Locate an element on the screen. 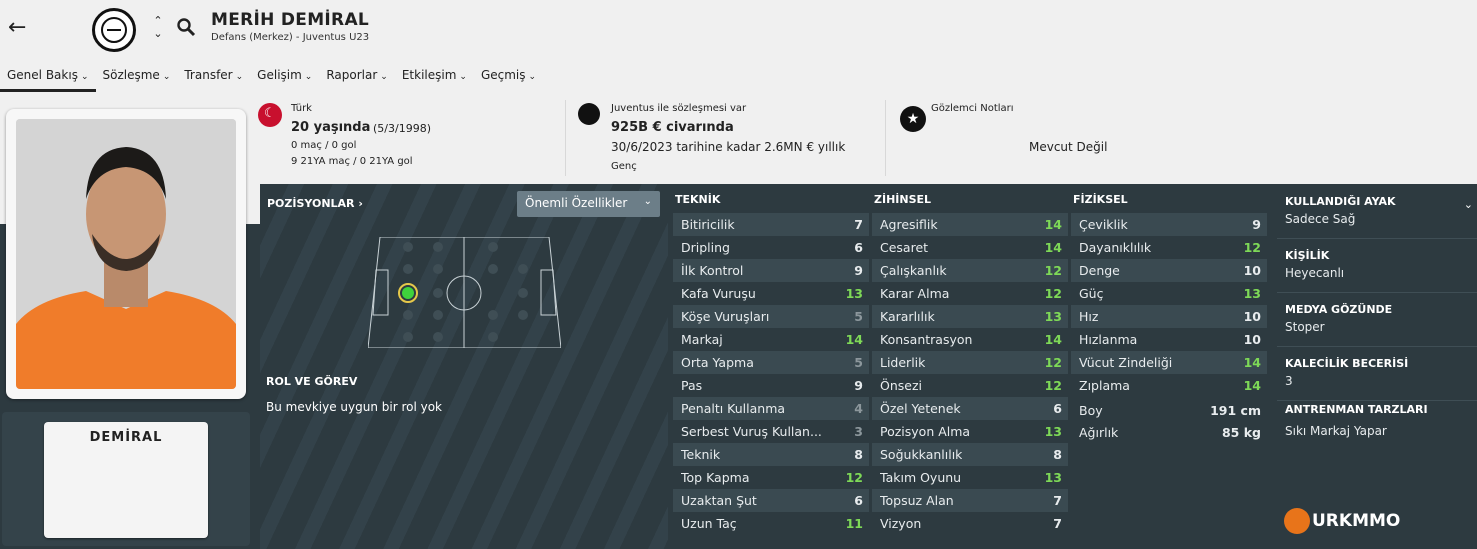 The image size is (1477, 549). club-badge-icon is located at coordinates (114, 30).